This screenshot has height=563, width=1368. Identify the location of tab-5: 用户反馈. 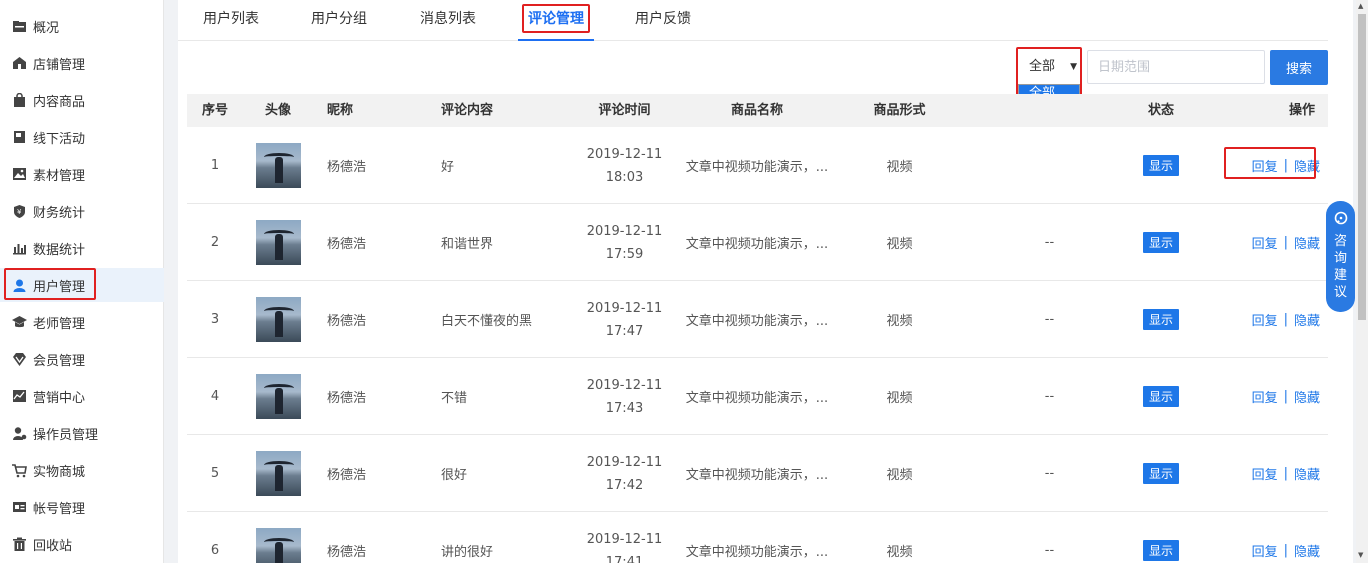
(663, 20).